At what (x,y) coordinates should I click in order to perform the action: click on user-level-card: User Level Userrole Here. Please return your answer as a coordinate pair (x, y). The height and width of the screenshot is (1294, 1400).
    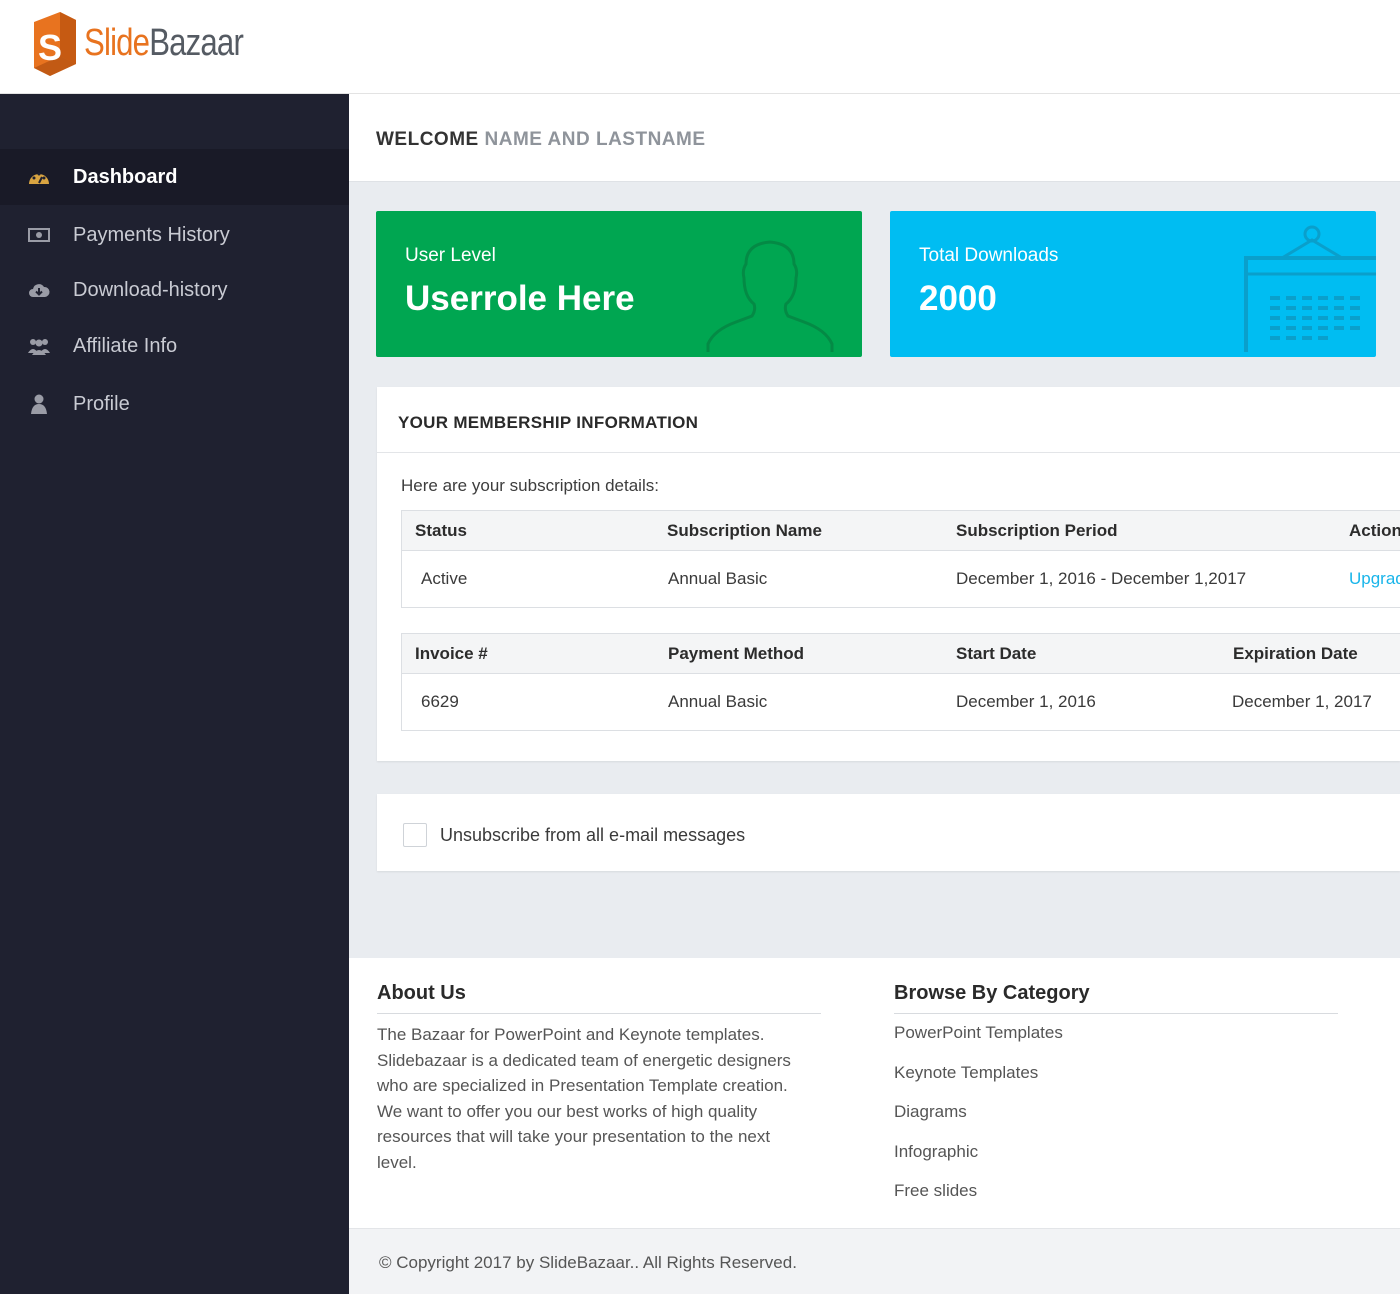
    Looking at the image, I should click on (619, 284).